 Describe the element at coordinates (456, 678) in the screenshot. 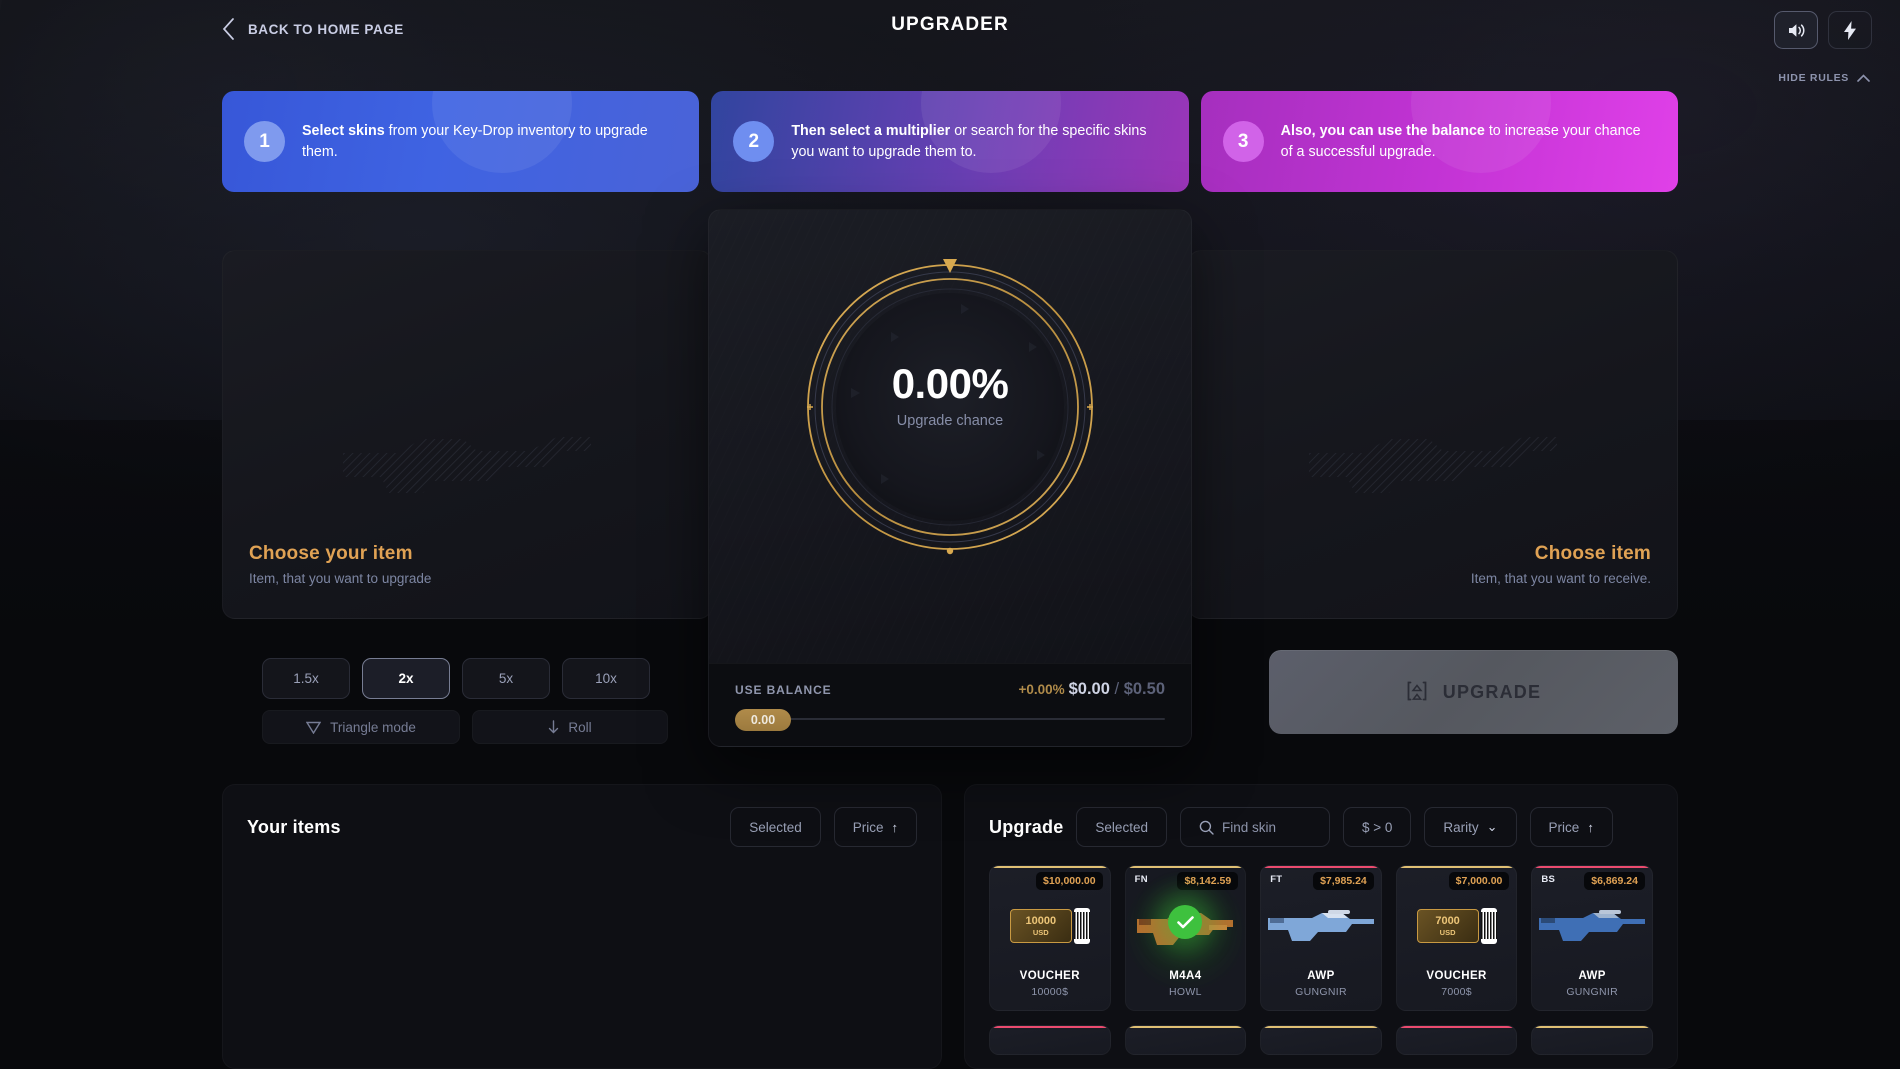

I see `multiplier-buttons: 1.5x 2x 5x 10x` at that location.